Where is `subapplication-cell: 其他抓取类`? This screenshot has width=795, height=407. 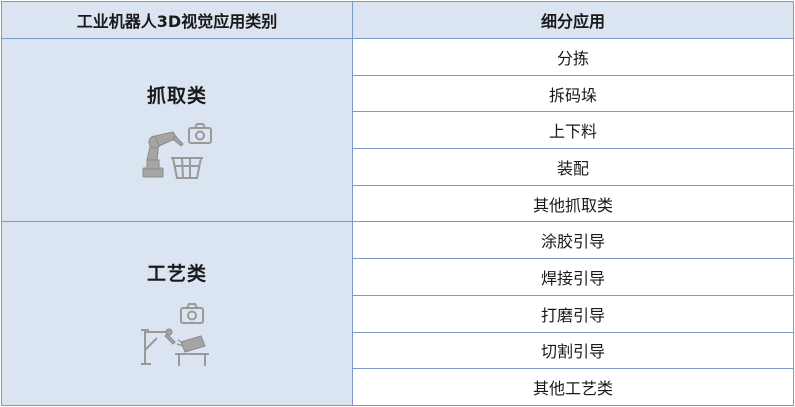
subapplication-cell: 其他抓取类 is located at coordinates (573, 203).